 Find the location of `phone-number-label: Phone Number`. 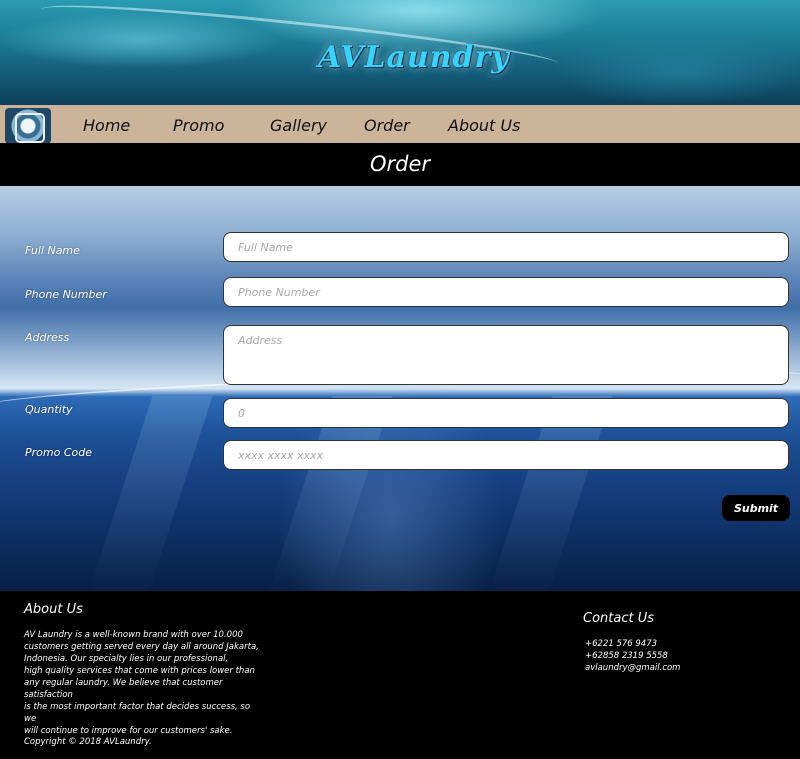

phone-number-label: Phone Number is located at coordinates (66, 294).